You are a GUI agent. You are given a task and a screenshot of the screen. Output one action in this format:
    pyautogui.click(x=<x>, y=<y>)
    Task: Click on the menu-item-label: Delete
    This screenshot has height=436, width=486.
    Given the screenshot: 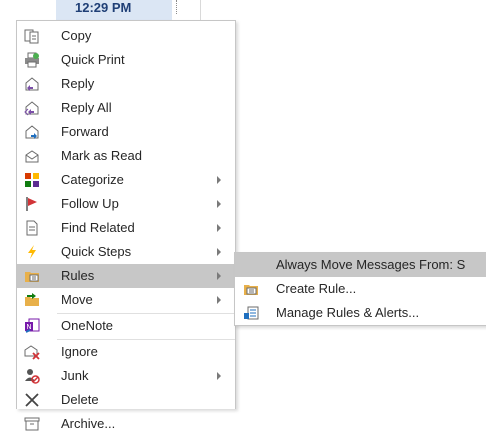 What is the action you would take?
    pyautogui.click(x=80, y=399)
    